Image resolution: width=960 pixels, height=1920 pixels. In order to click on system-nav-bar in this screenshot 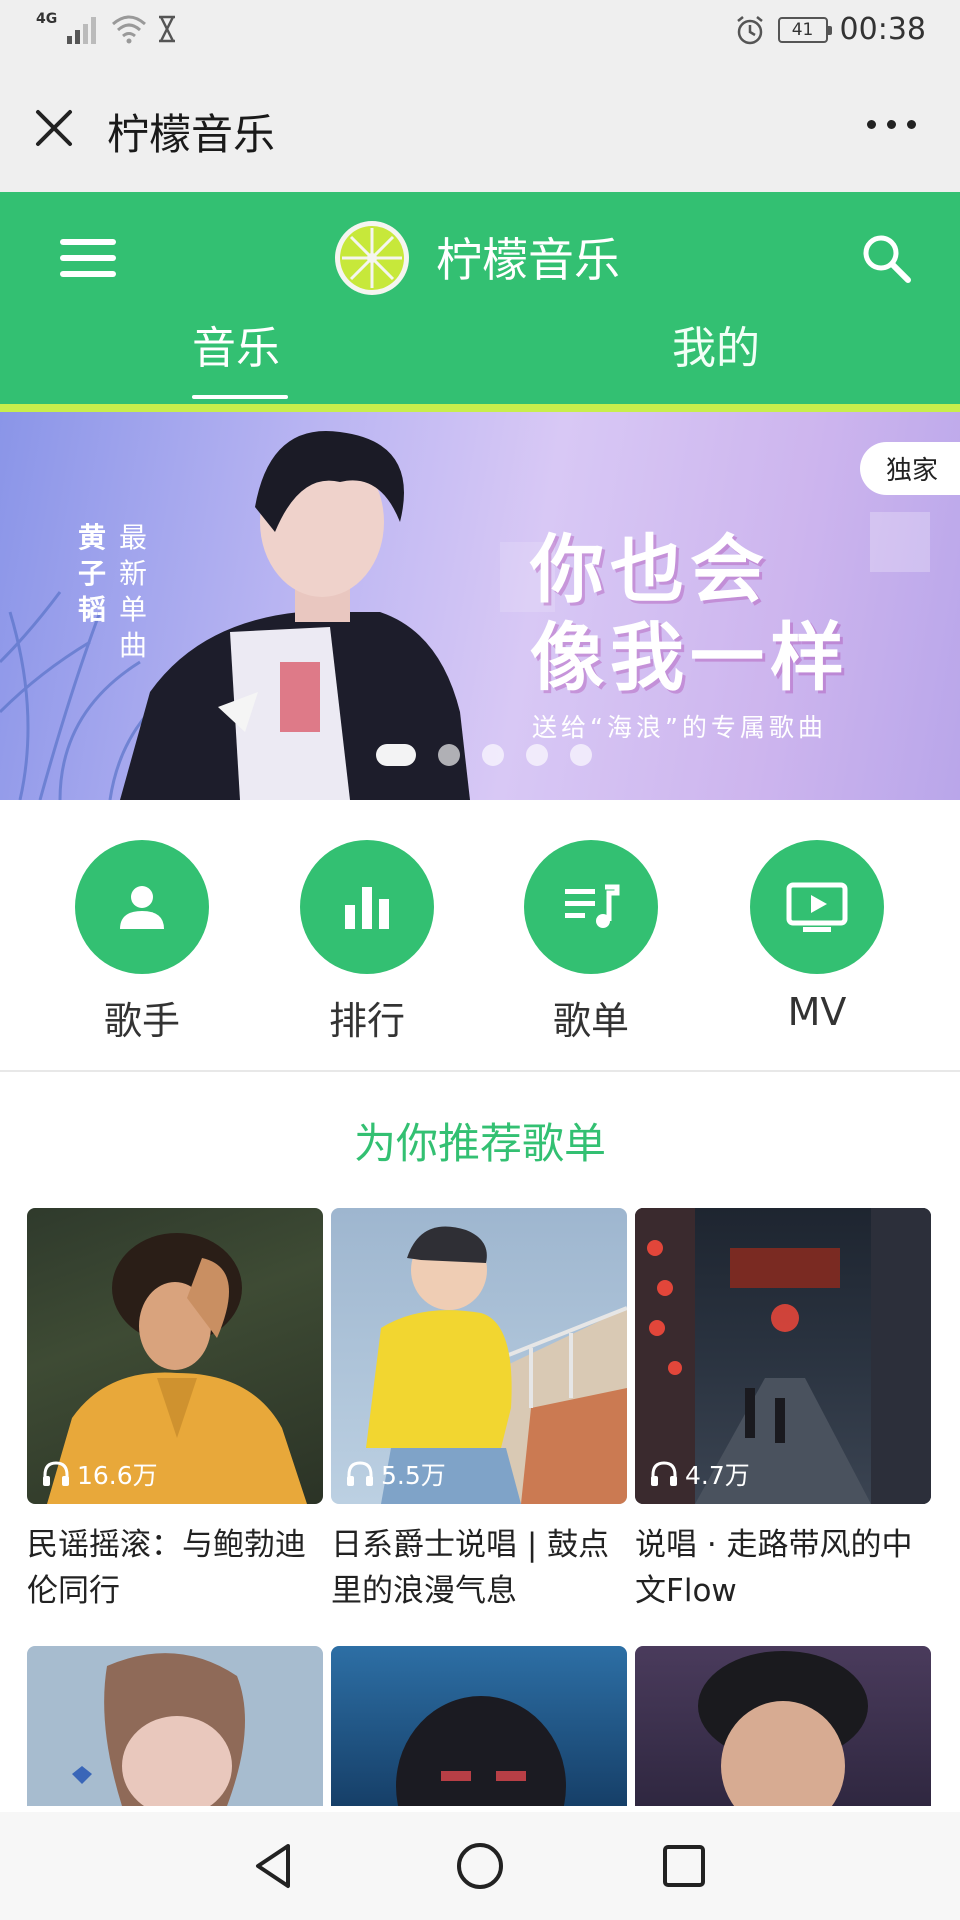, I will do `click(480, 1866)`.